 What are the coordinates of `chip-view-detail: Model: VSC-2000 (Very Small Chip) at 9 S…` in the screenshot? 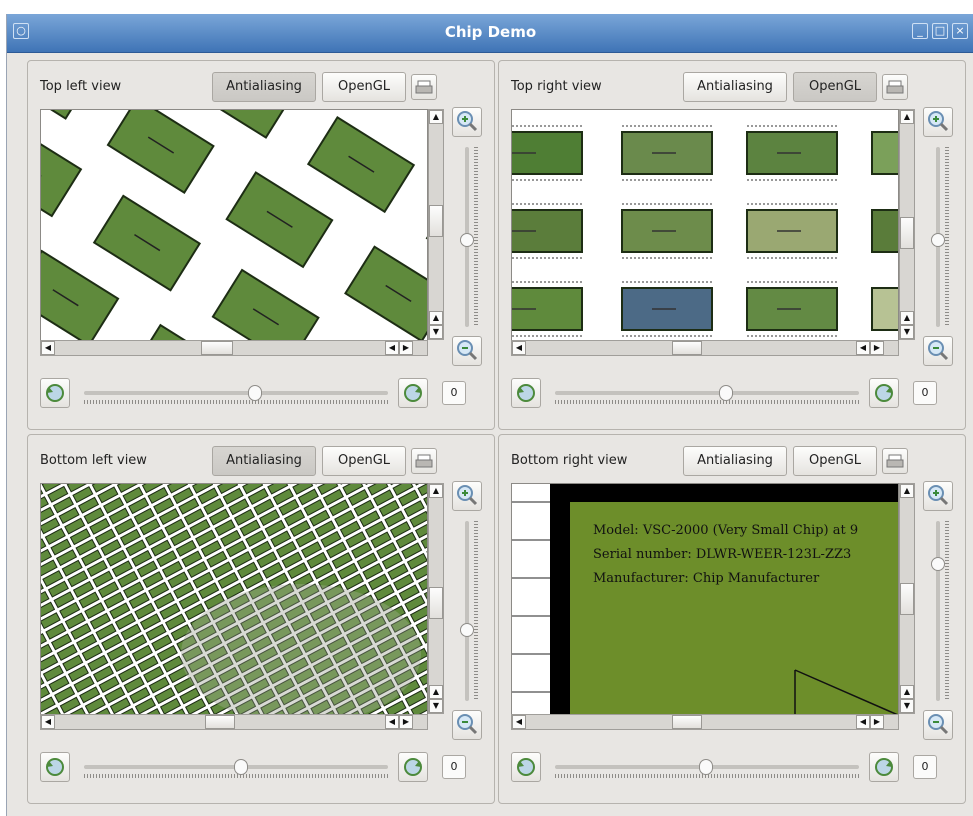 It's located at (705, 606).